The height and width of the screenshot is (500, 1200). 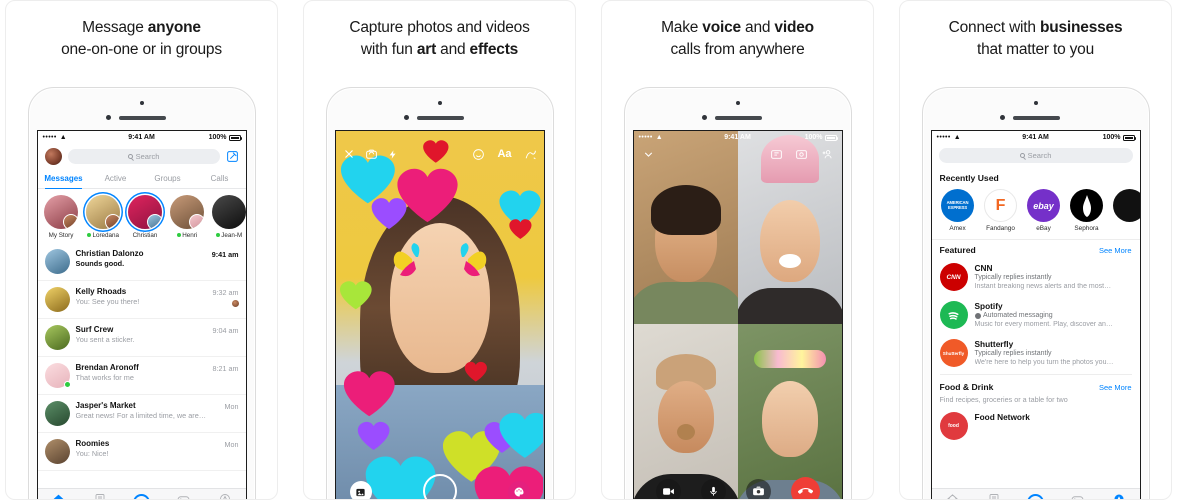 What do you see at coordinates (648, 154) in the screenshot?
I see `minimize-chevron-icon` at bounding box center [648, 154].